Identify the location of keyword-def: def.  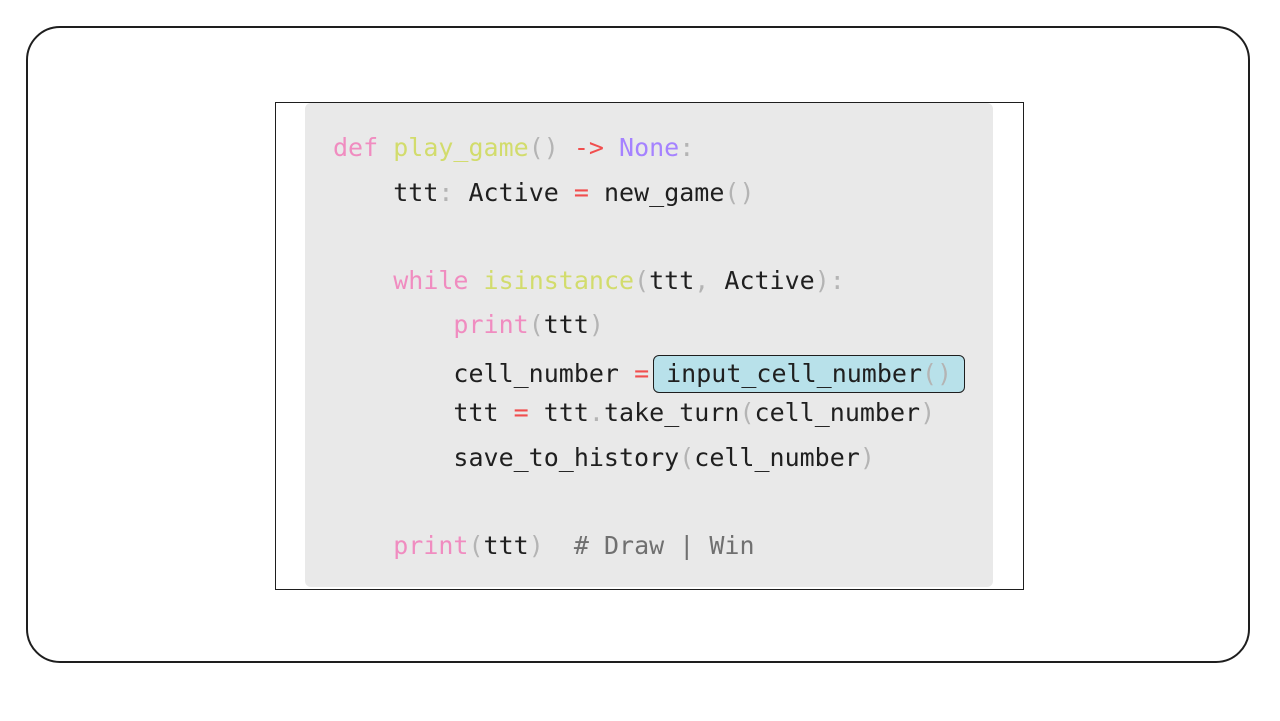
(356, 147).